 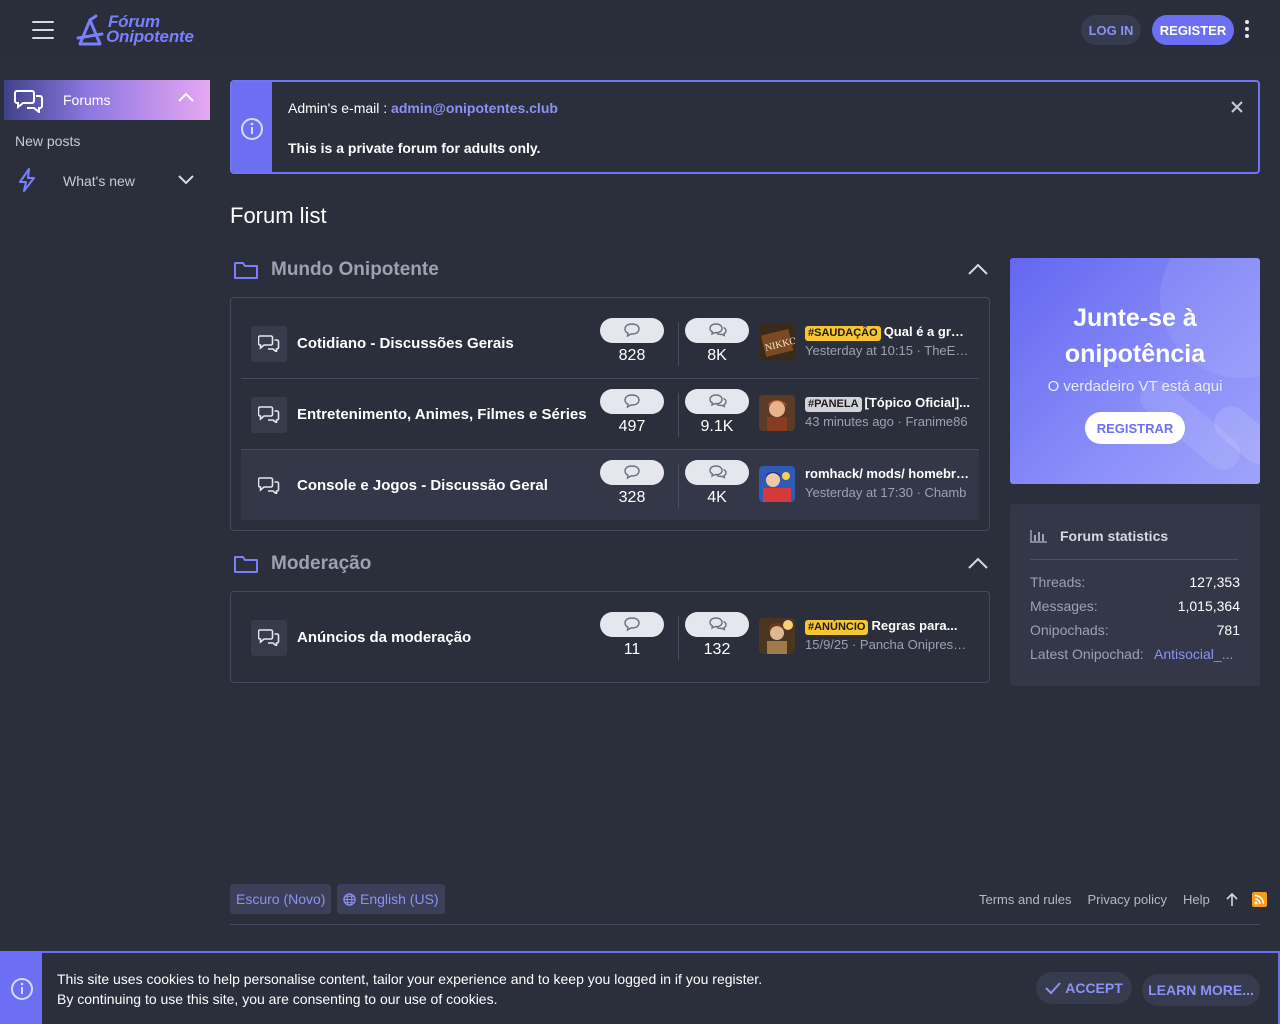 I want to click on category-header: Moderação, so click(x=610, y=564).